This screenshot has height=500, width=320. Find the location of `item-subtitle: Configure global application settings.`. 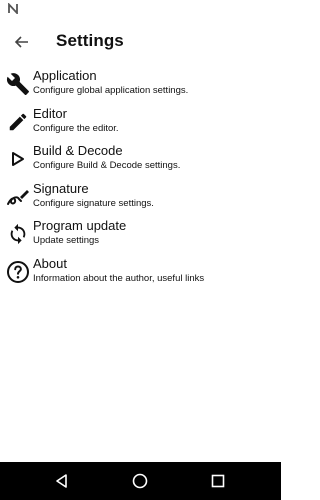

item-subtitle: Configure global application settings. is located at coordinates (111, 90).